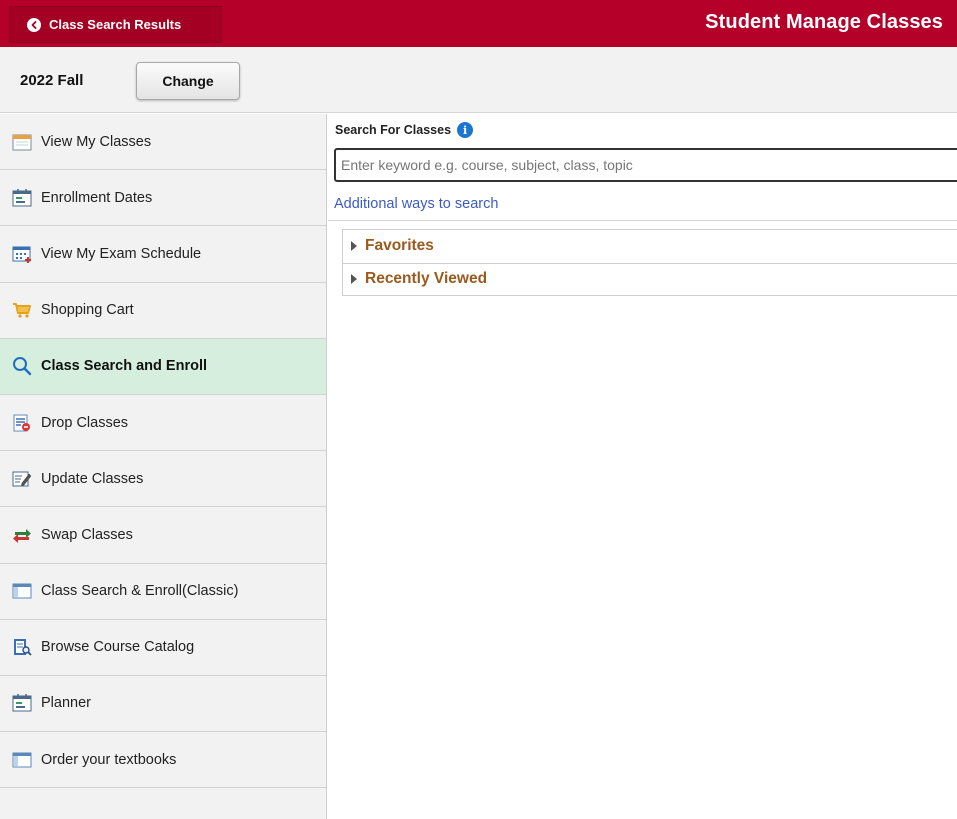  What do you see at coordinates (21, 703) in the screenshot?
I see `planner-calendar-icon` at bounding box center [21, 703].